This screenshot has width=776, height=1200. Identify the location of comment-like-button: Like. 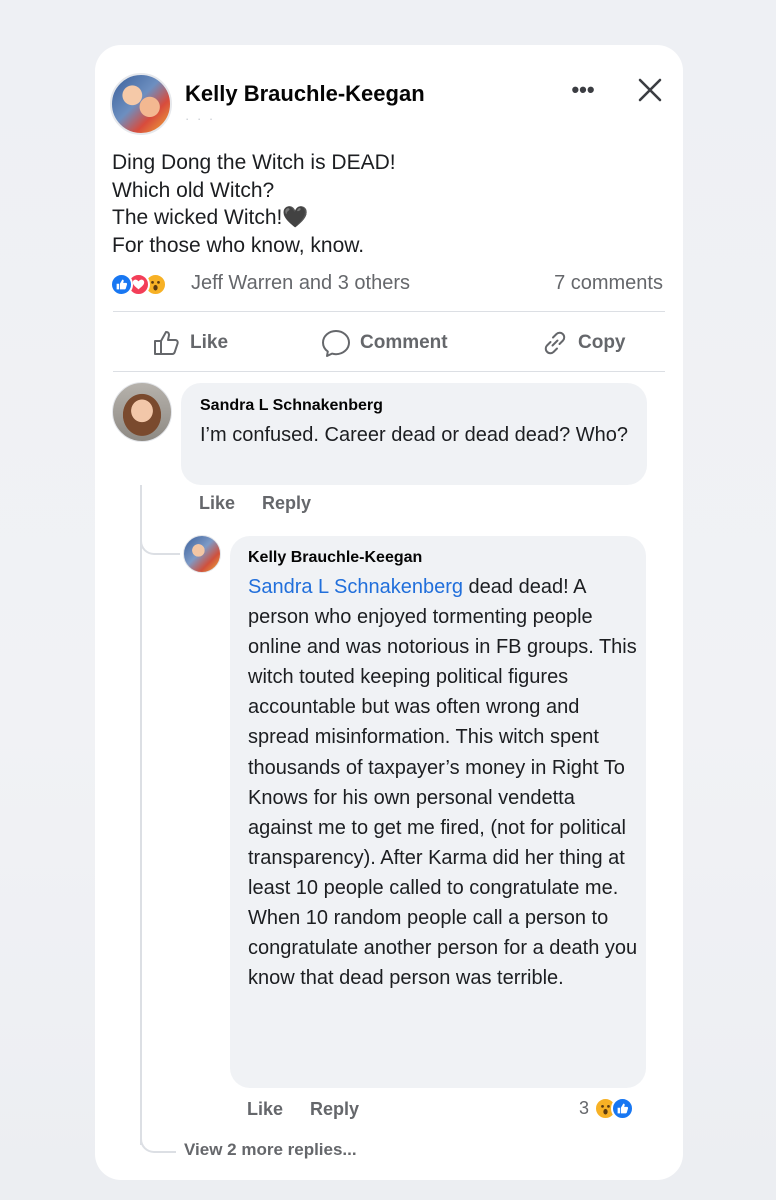
(217, 503).